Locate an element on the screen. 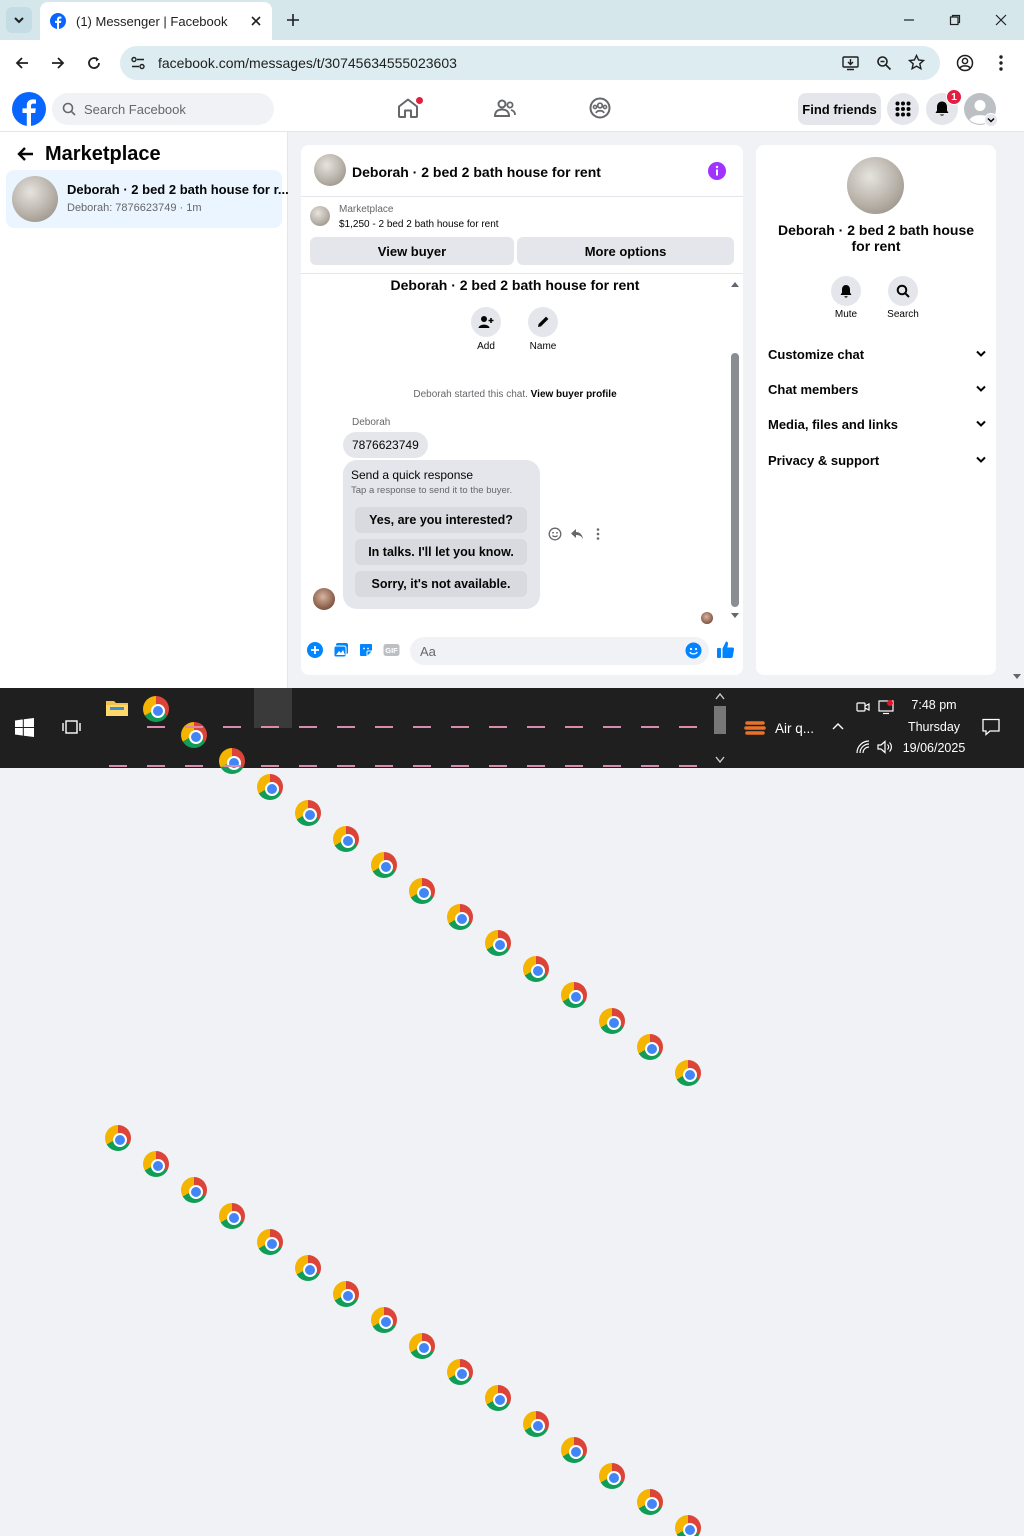 The image size is (1024, 1536). sticker-icon is located at coordinates (366, 650).